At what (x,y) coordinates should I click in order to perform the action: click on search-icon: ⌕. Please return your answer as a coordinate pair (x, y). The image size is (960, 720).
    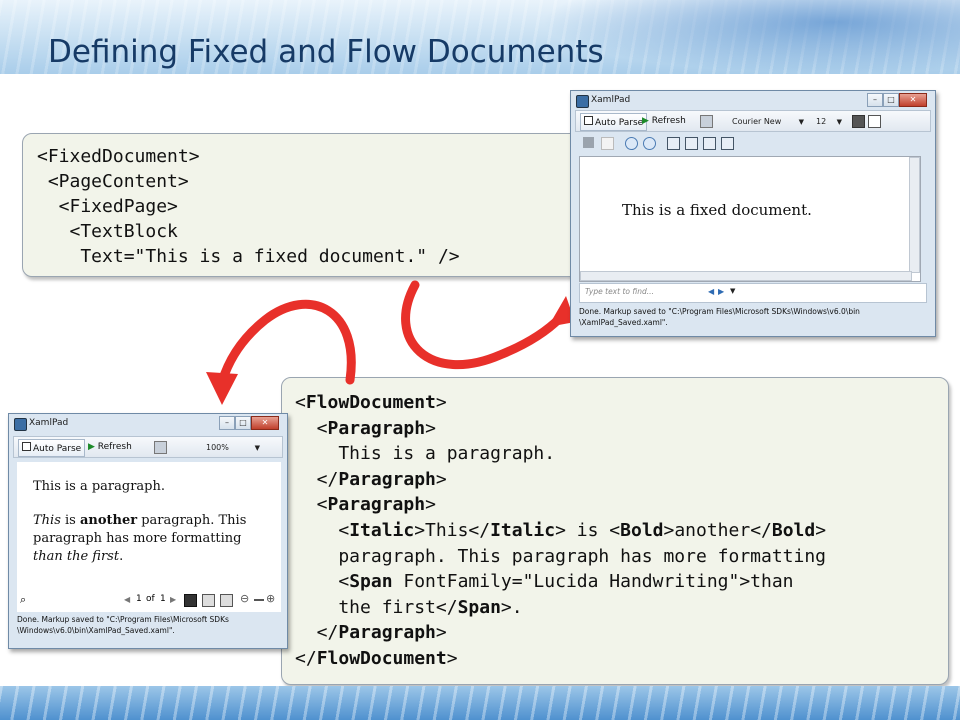
    Looking at the image, I should click on (23, 600).